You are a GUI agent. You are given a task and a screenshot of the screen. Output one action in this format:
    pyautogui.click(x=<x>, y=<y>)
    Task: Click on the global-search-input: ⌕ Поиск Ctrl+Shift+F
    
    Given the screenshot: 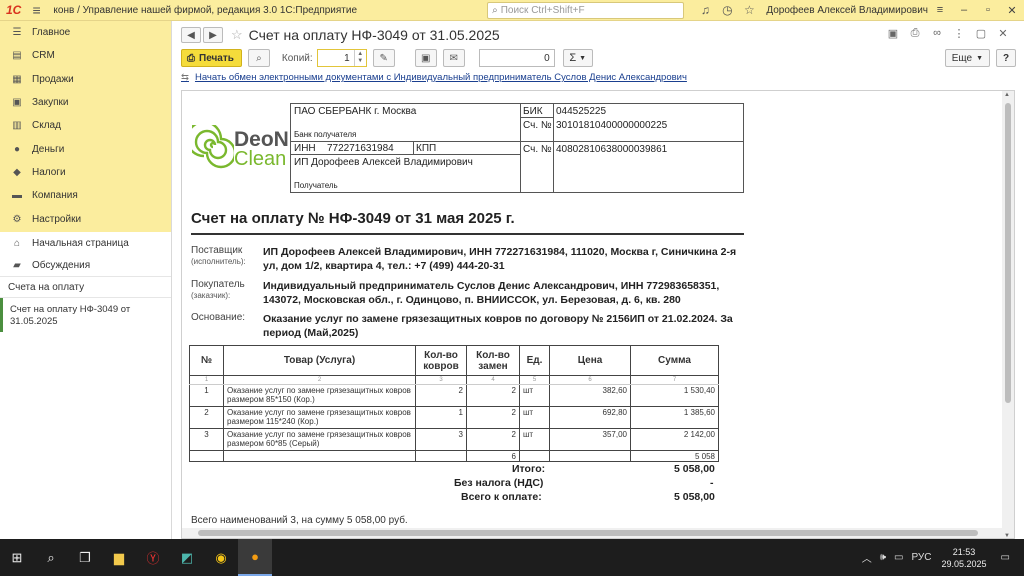 What is the action you would take?
    pyautogui.click(x=586, y=10)
    